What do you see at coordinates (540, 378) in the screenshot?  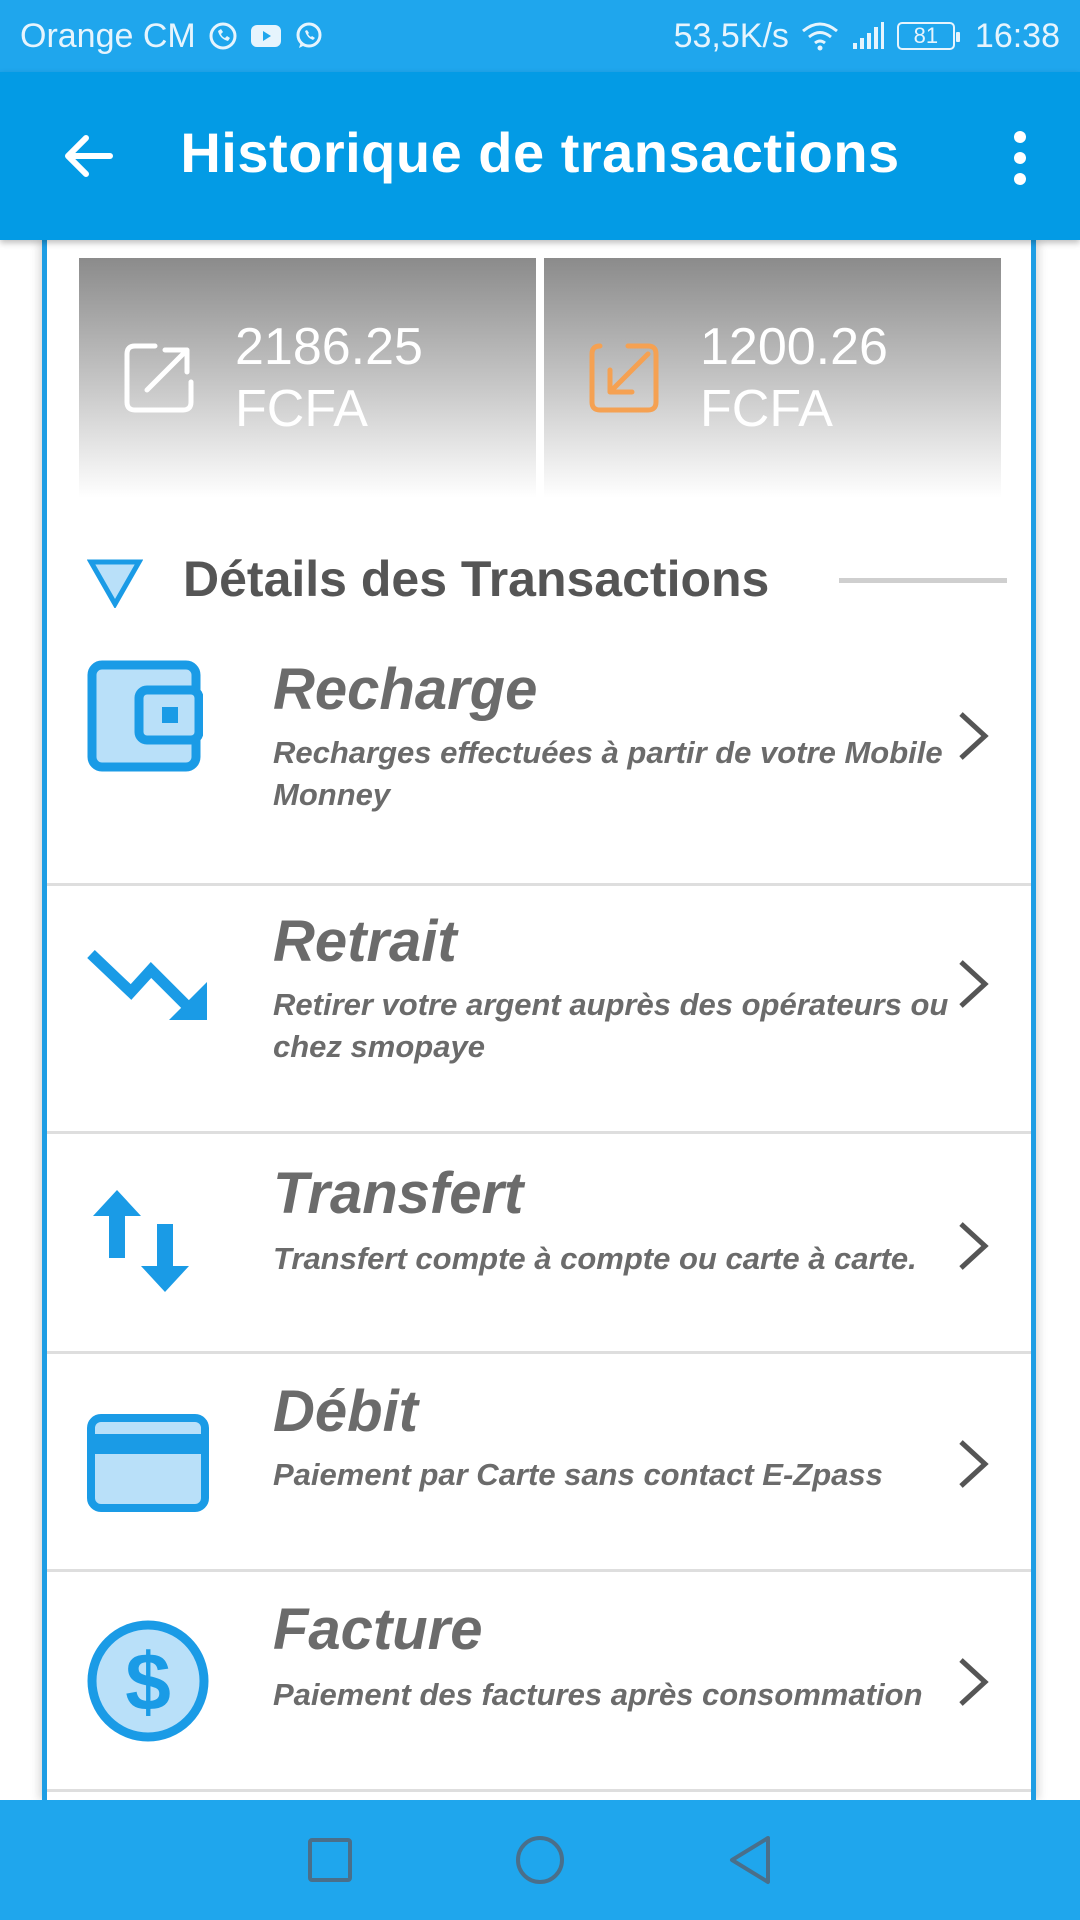 I see `balance-summary: 2186.25 FCFA 1200.26 FCFA` at bounding box center [540, 378].